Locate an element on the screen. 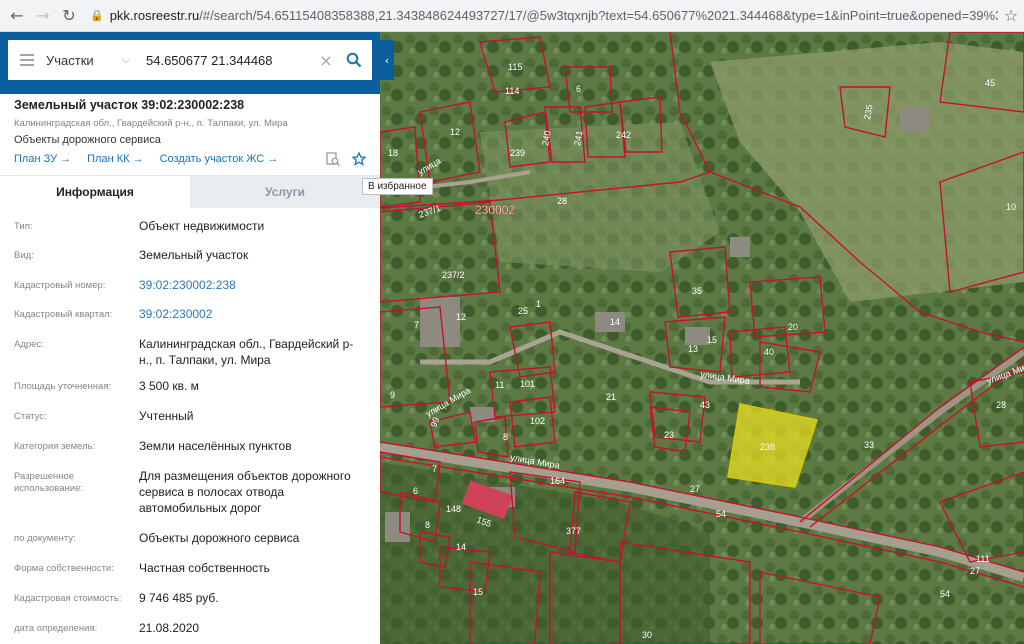  parcel-number: 9 is located at coordinates (392, 395).